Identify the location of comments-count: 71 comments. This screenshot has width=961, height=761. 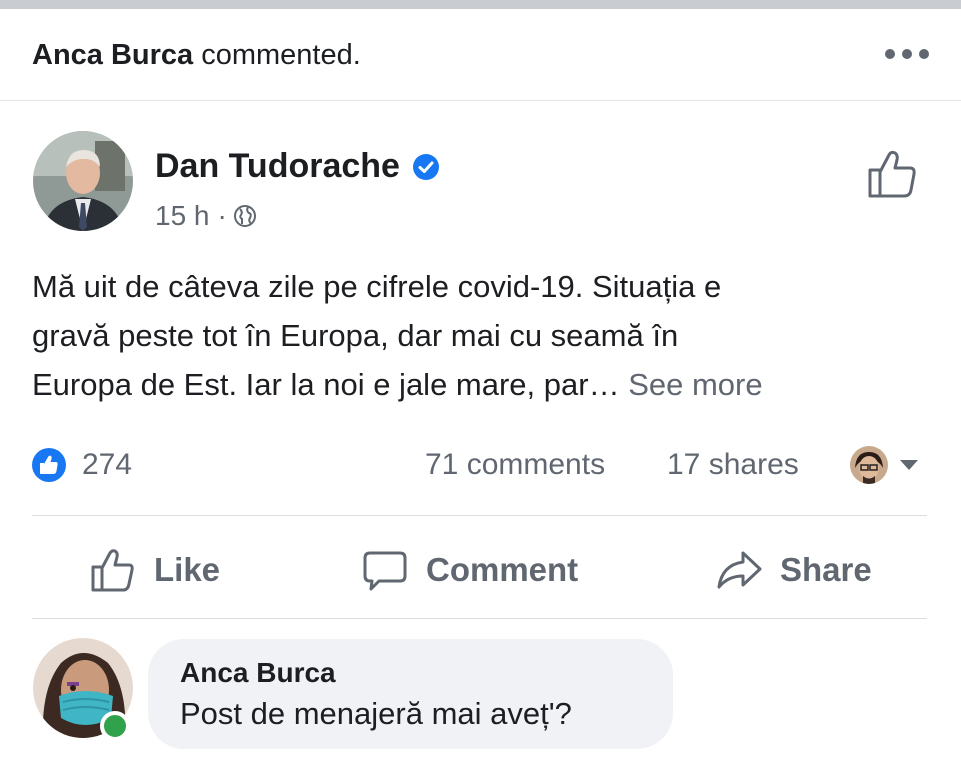
(515, 465).